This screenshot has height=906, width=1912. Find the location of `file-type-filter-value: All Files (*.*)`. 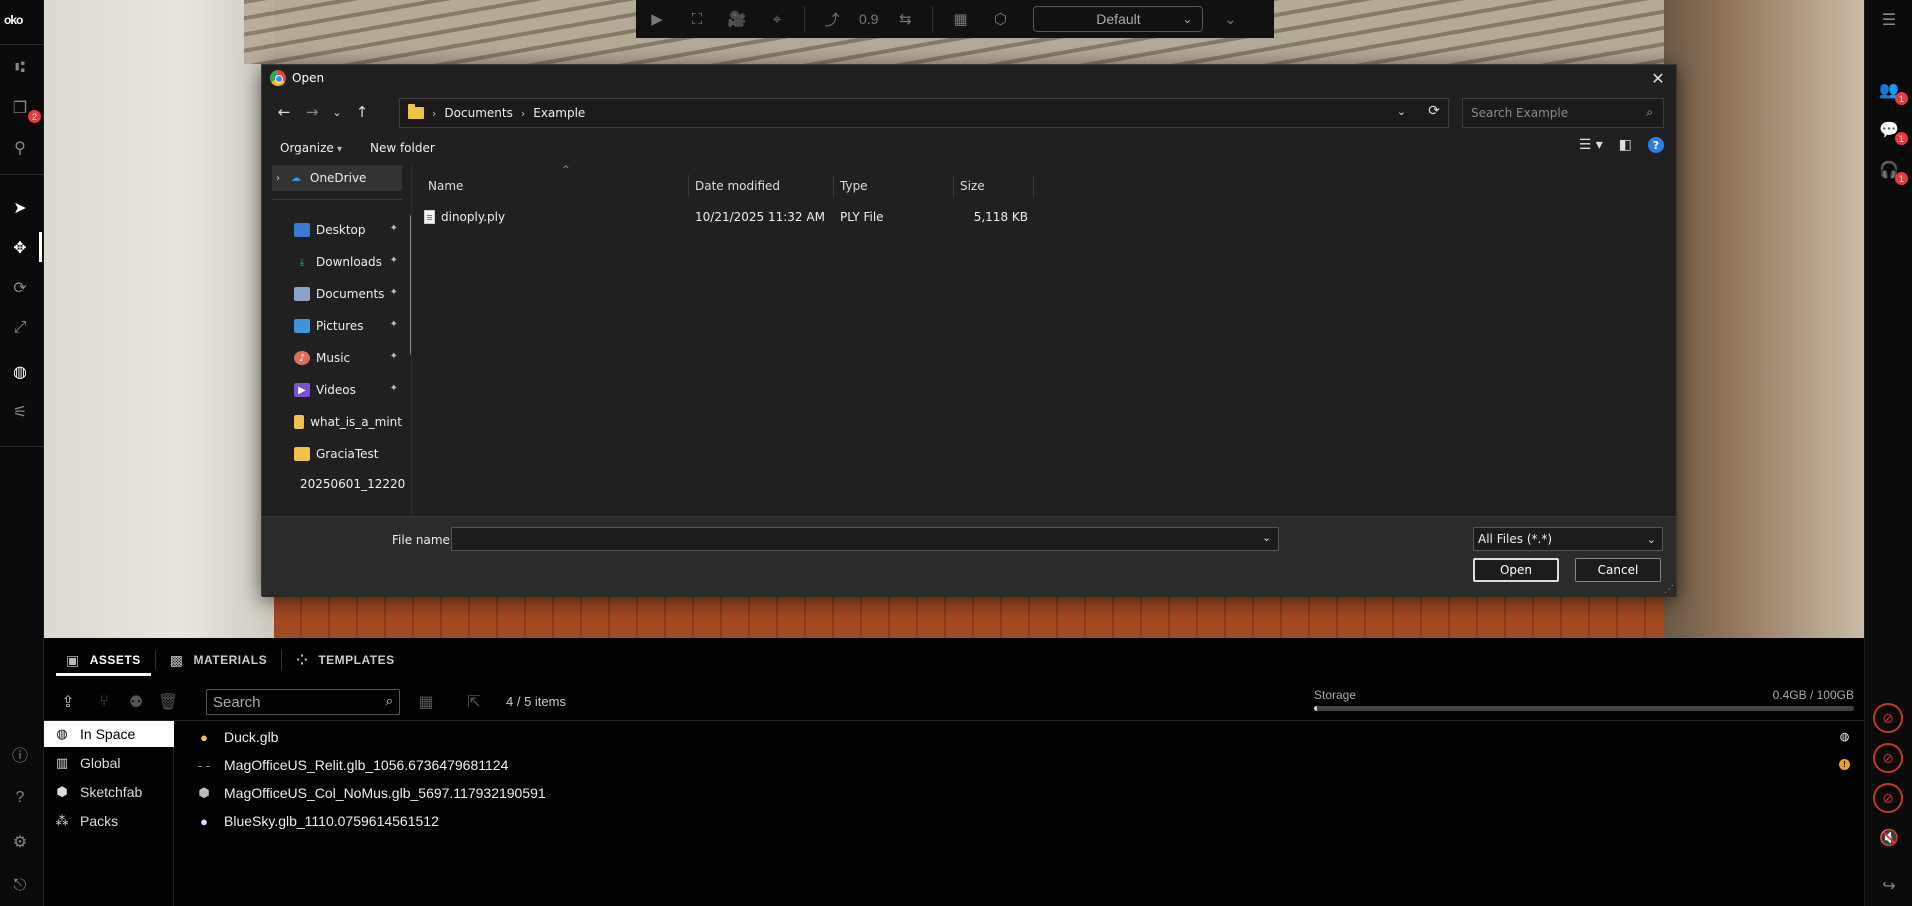

file-type-filter-value: All Files (*.*) is located at coordinates (1515, 539).